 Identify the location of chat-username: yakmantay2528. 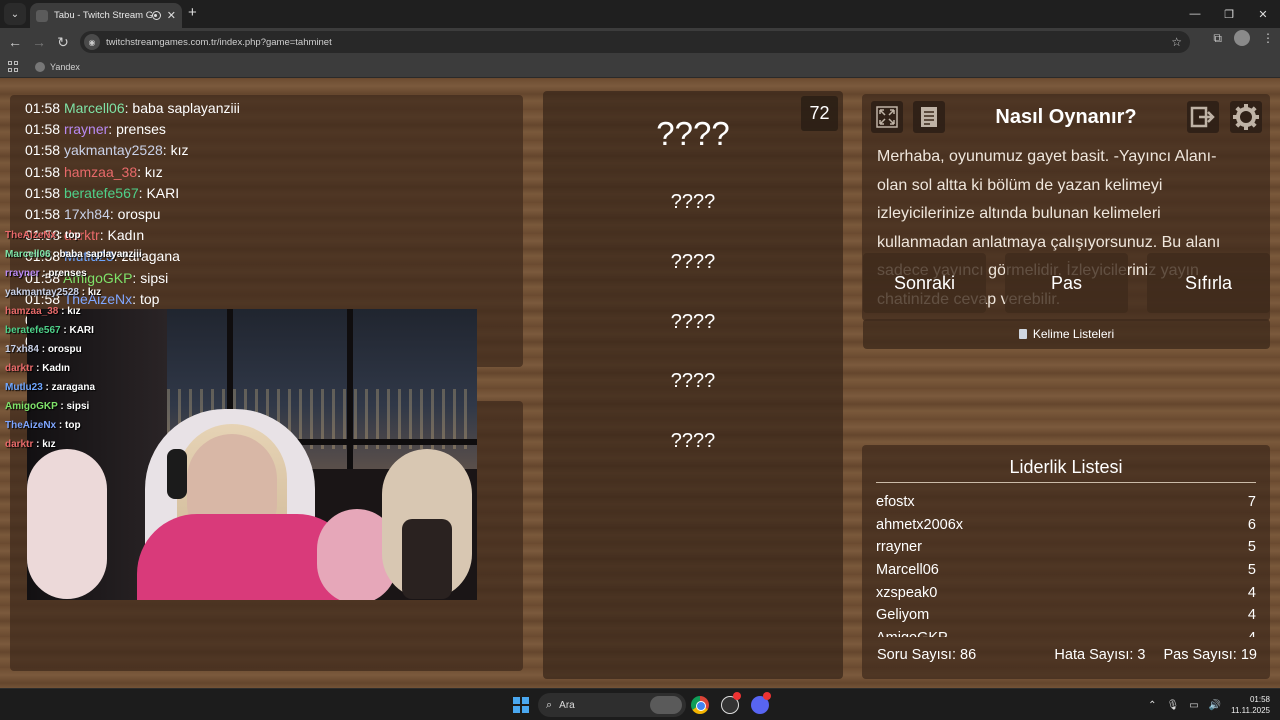
(113, 150).